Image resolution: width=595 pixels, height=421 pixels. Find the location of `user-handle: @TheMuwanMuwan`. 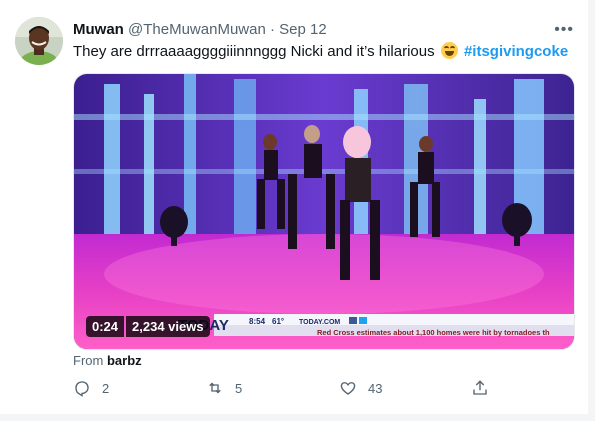

user-handle: @TheMuwanMuwan is located at coordinates (197, 29).